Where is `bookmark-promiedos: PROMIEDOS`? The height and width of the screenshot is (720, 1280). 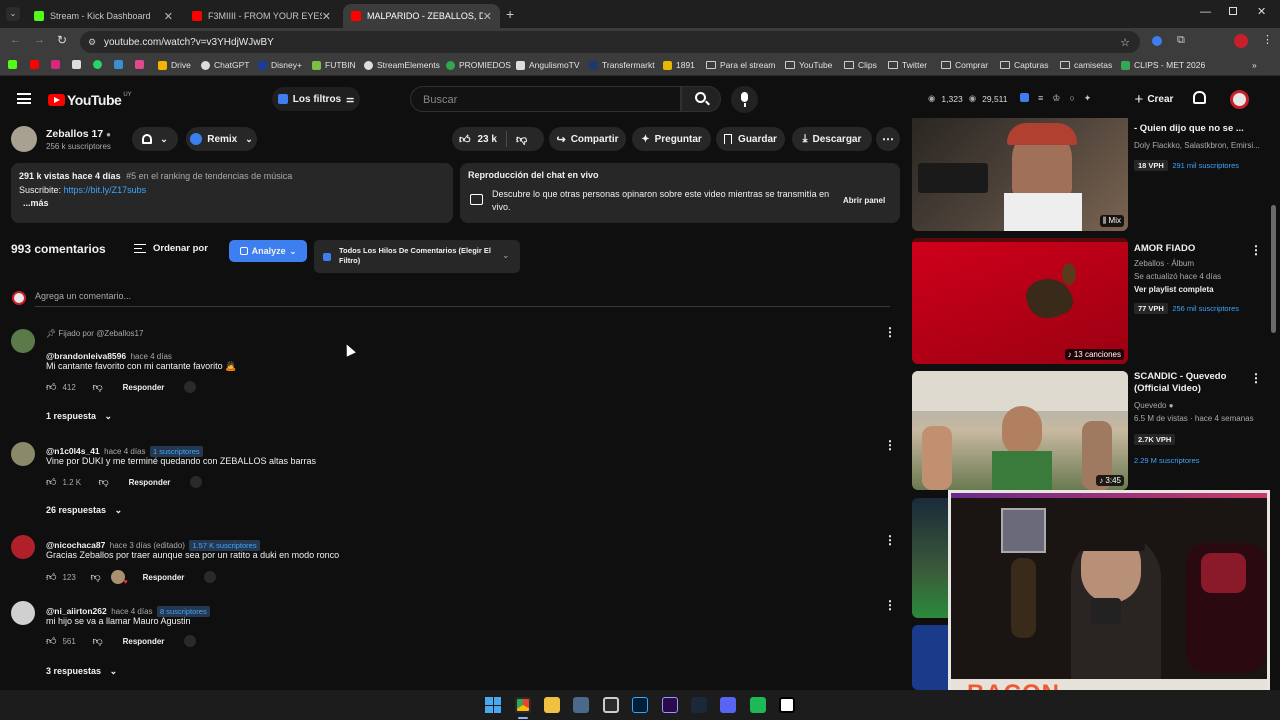 bookmark-promiedos: PROMIEDOS is located at coordinates (478, 65).